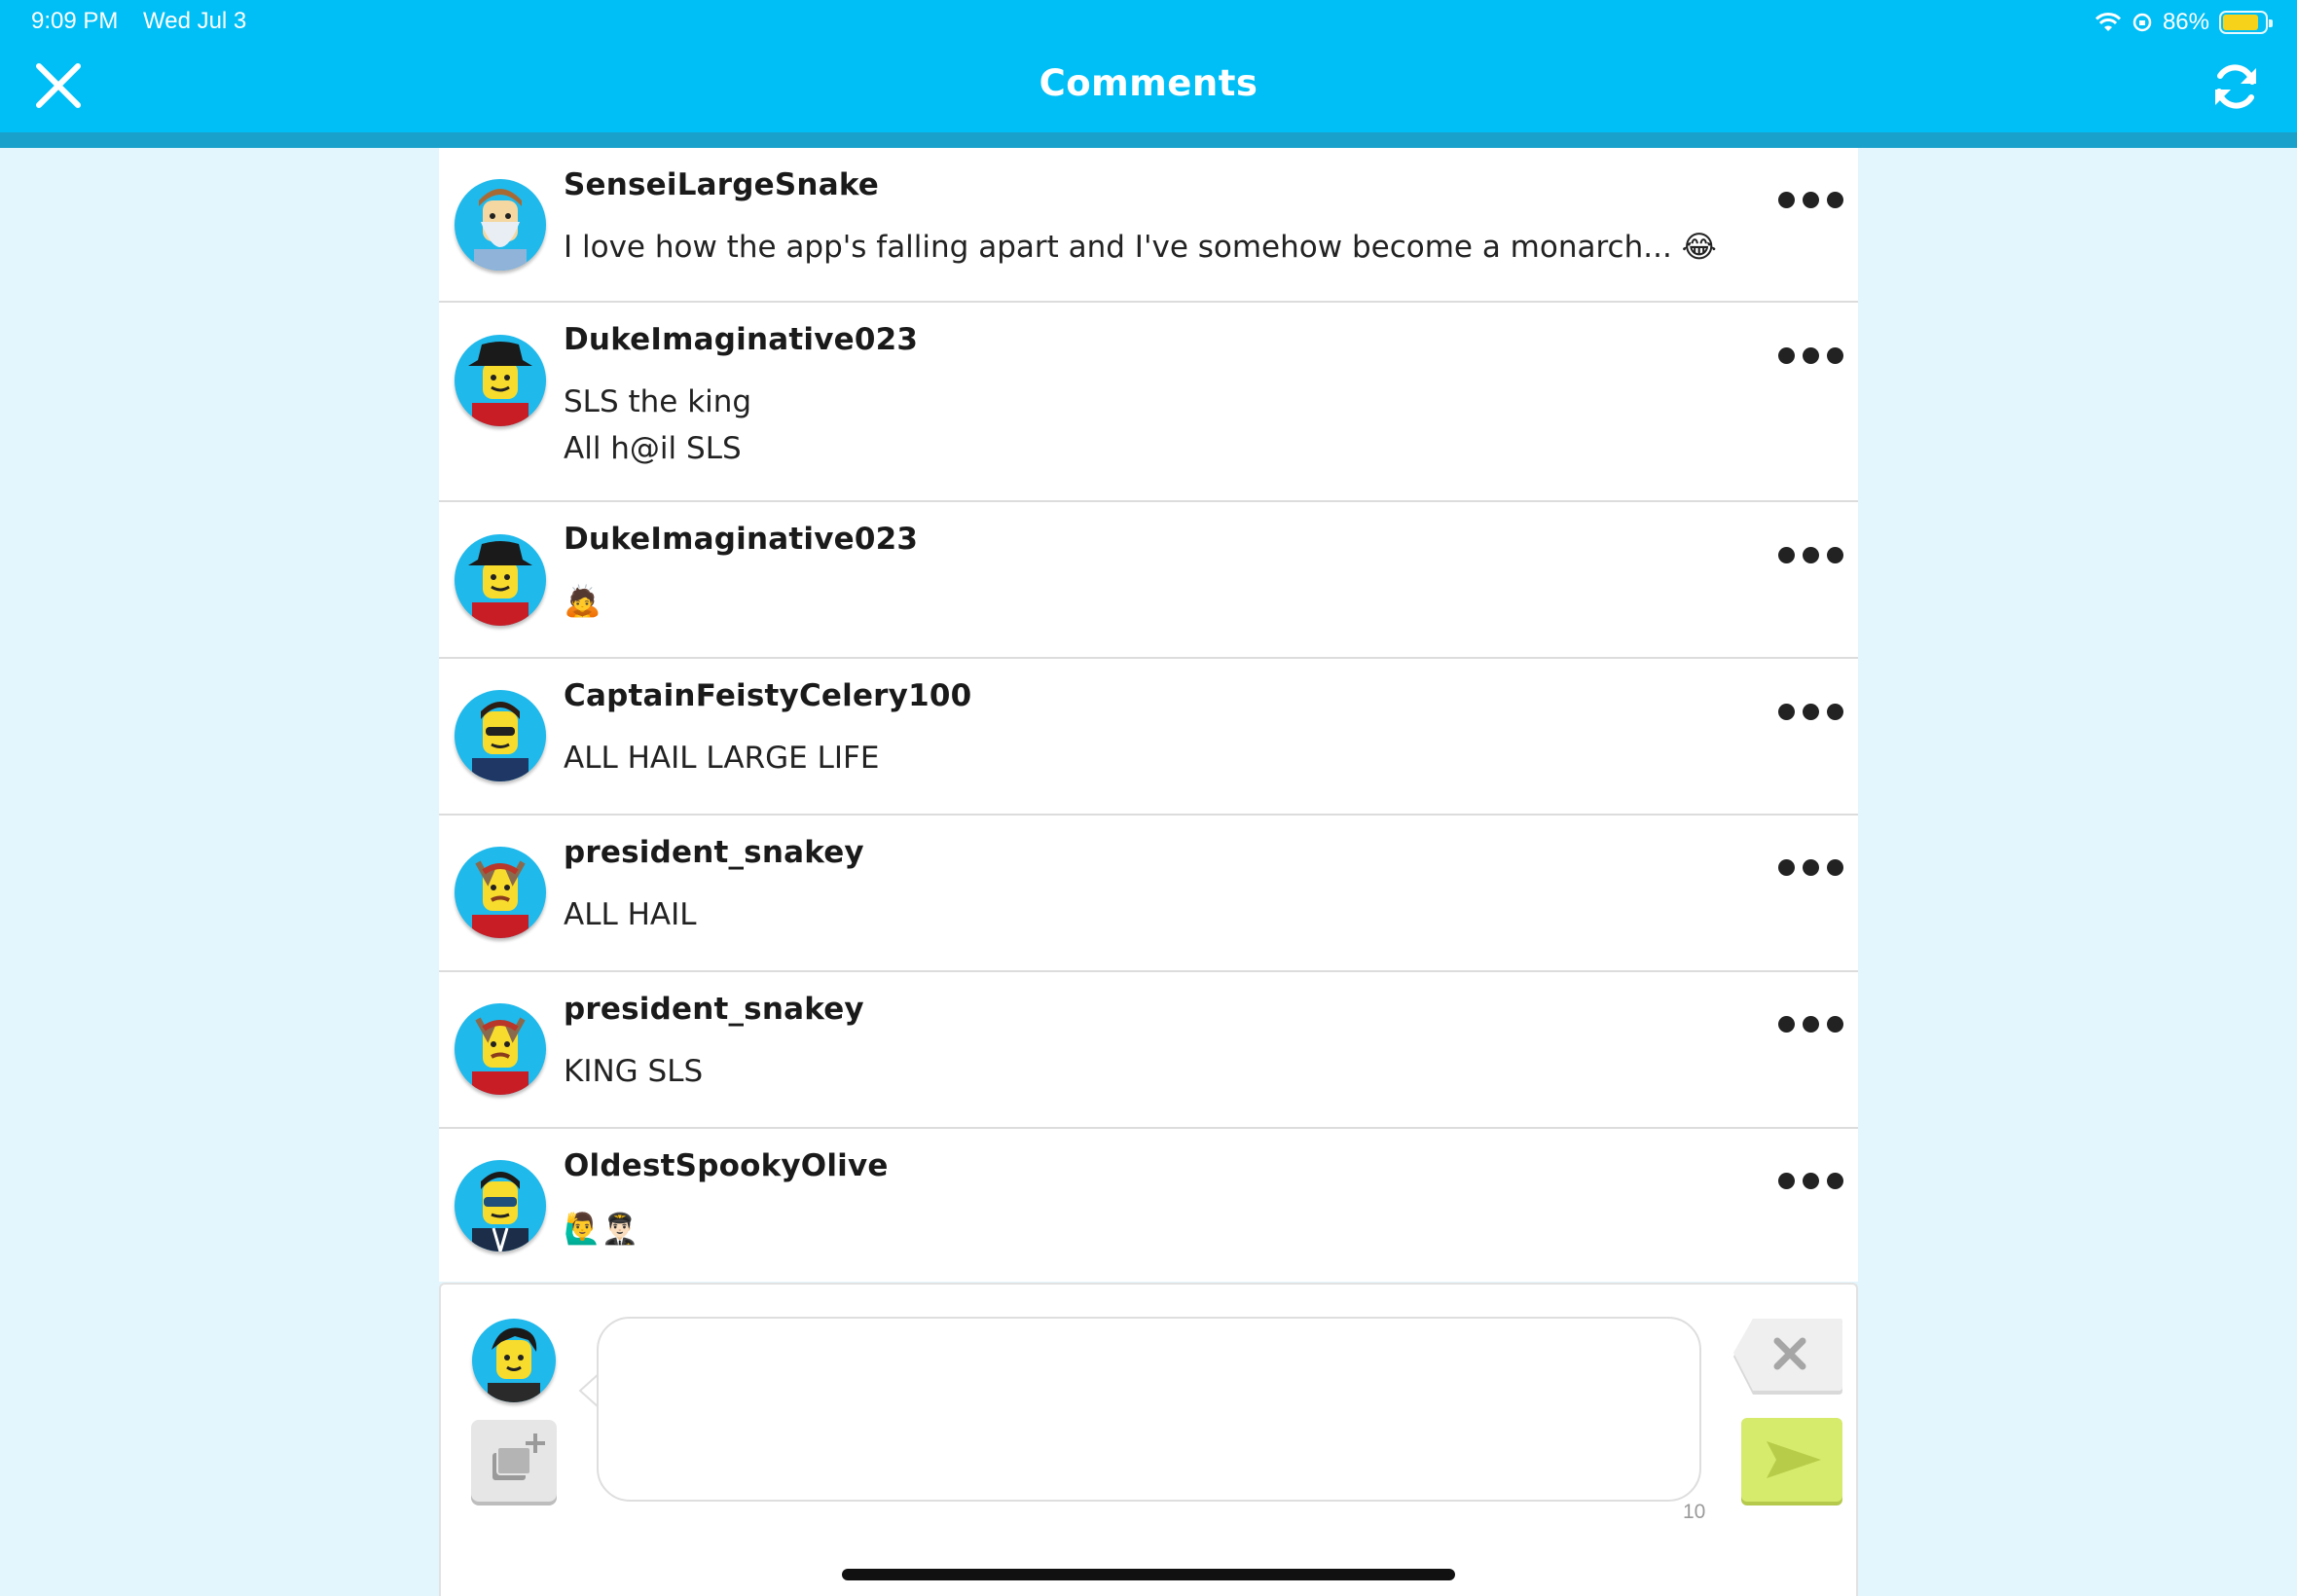 The image size is (2297, 1596). What do you see at coordinates (601, 1230) in the screenshot?
I see `comment-text: 🙋‍♂️👨🏻‍✈️` at bounding box center [601, 1230].